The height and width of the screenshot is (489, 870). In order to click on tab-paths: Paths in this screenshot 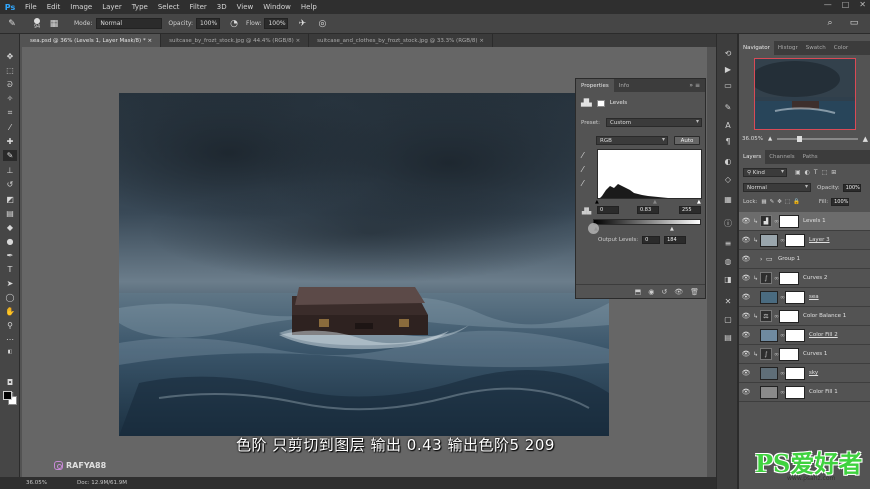, I will do `click(810, 157)`.